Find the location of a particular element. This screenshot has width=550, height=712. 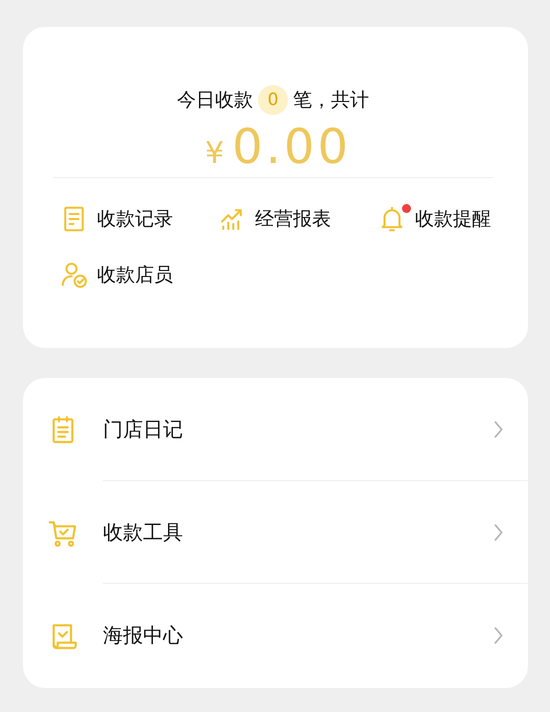

count-badge: 0 is located at coordinates (273, 100).